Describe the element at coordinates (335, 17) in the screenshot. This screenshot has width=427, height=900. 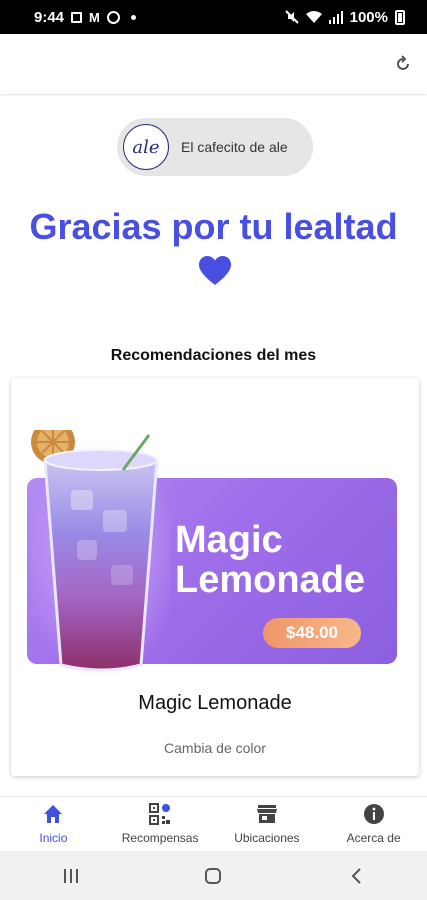
I see `signal-icon` at that location.